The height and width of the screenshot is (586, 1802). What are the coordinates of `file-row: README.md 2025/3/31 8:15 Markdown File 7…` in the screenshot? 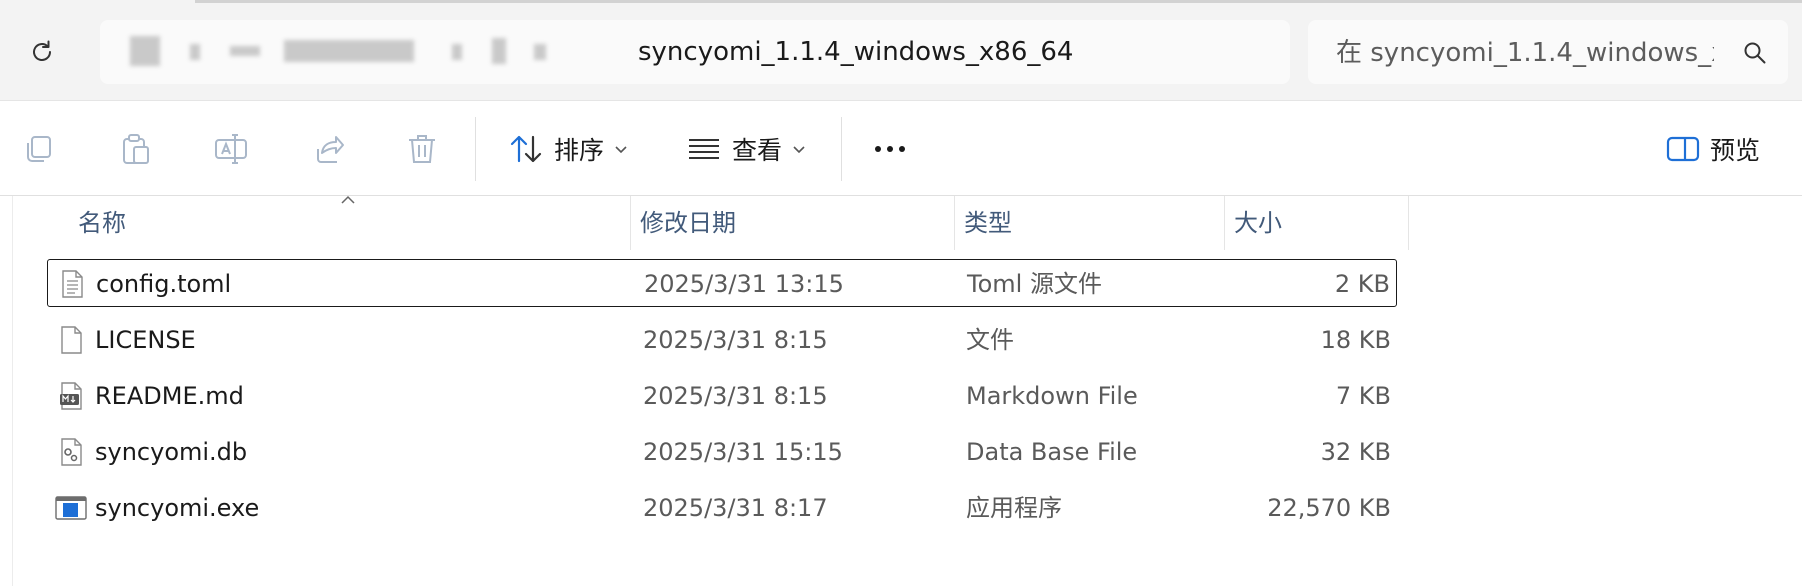 It's located at (722, 396).